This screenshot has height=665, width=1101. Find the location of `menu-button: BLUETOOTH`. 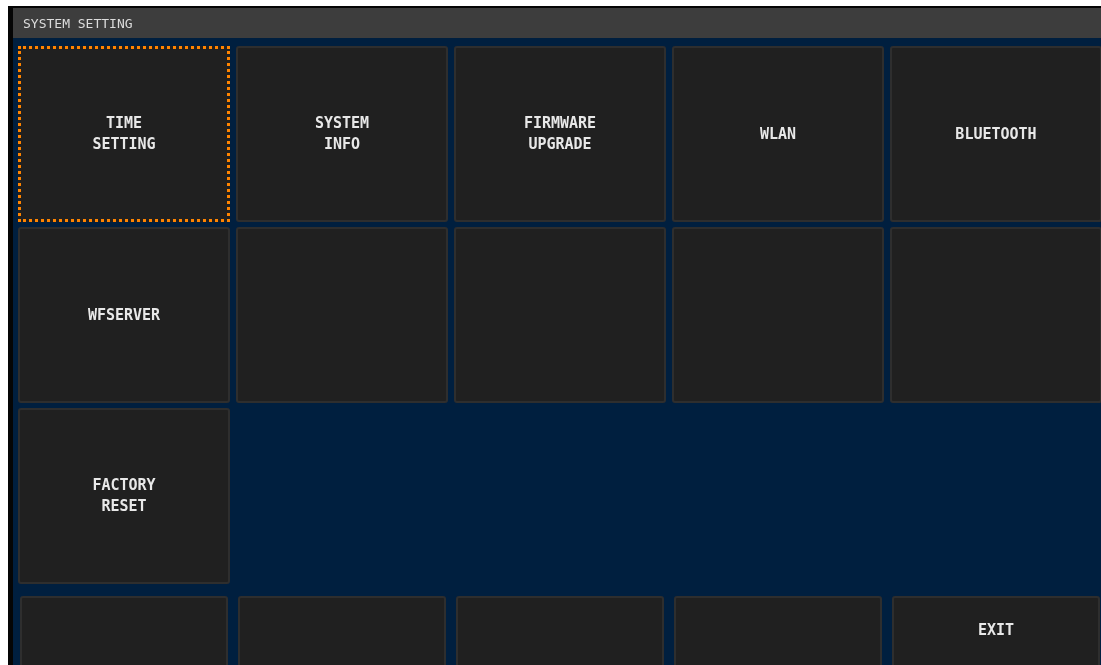

menu-button: BLUETOOTH is located at coordinates (995, 134).